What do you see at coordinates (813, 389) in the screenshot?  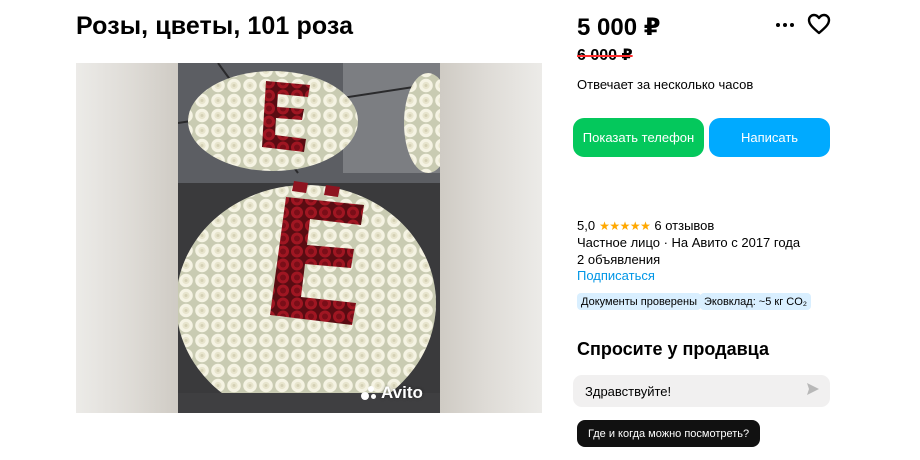 I see `send-icon` at bounding box center [813, 389].